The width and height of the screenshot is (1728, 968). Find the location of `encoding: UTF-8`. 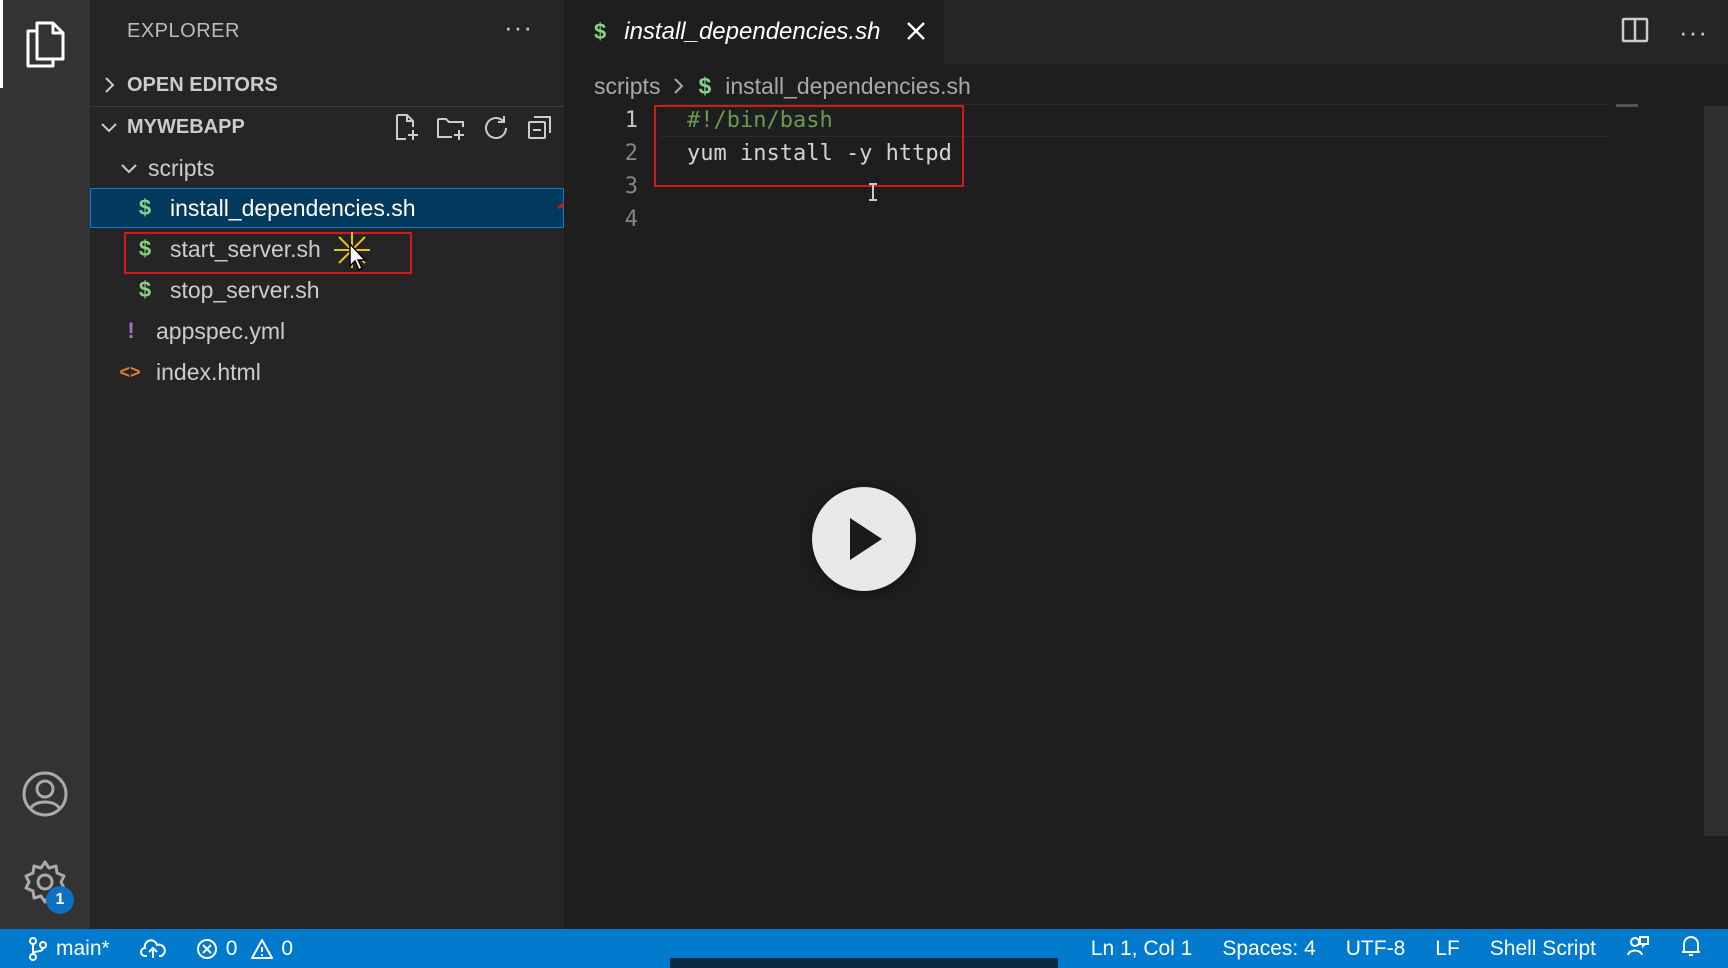

encoding: UTF-8 is located at coordinates (1376, 949).